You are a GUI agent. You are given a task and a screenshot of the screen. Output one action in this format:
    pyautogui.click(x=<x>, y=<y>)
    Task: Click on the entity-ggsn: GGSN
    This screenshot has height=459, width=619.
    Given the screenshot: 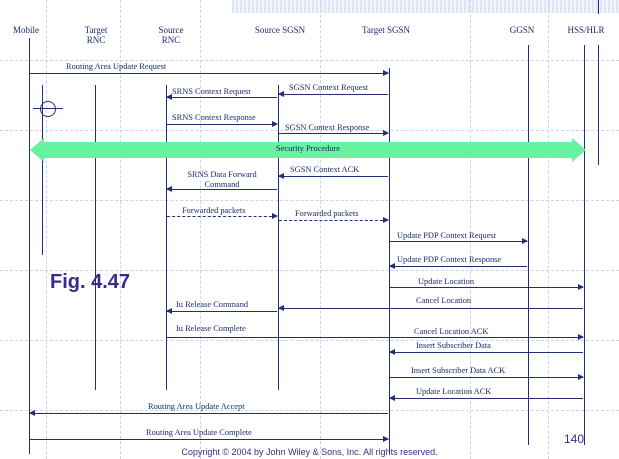 What is the action you would take?
    pyautogui.click(x=522, y=30)
    